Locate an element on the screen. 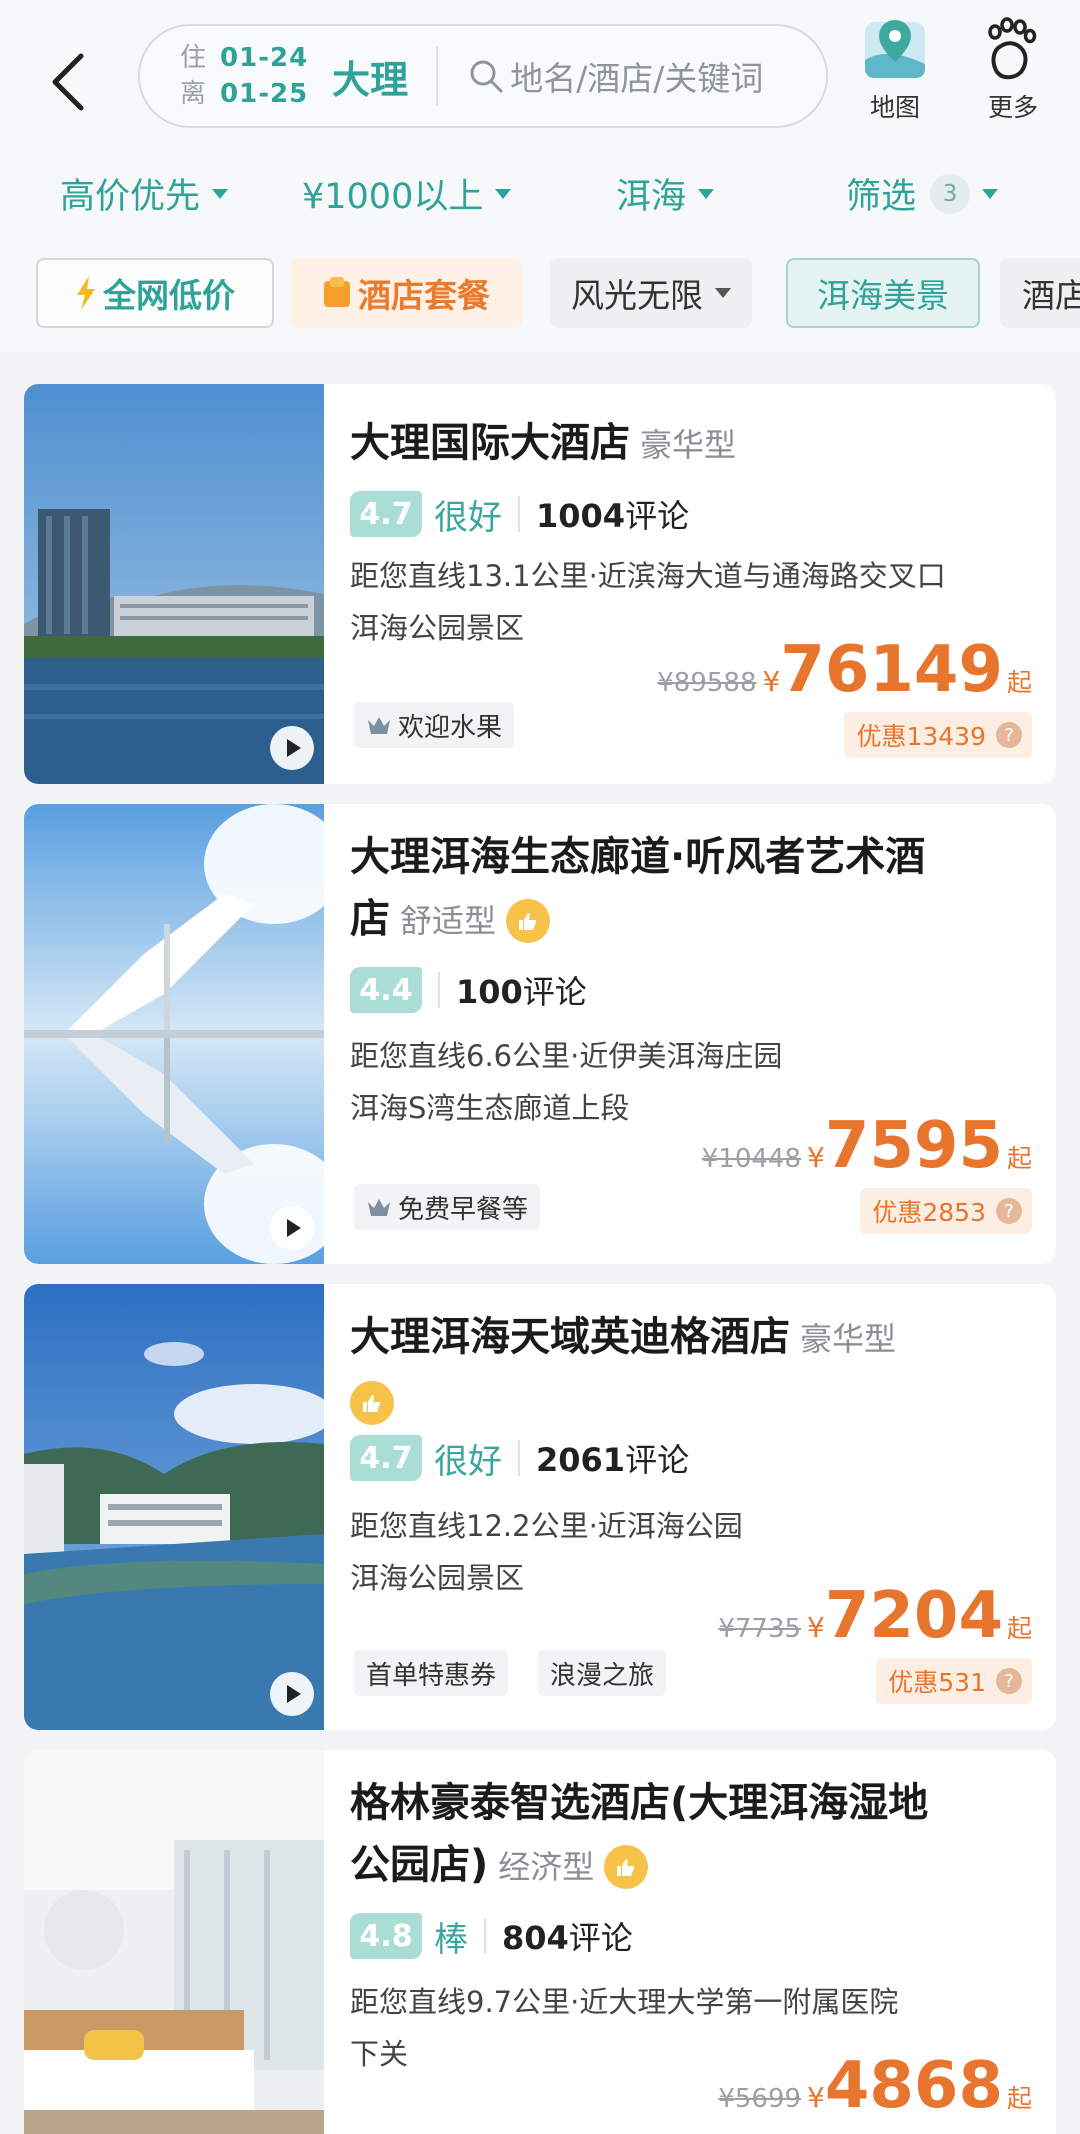 This screenshot has width=1080, height=2134. original-price: ¥7735 is located at coordinates (760, 1629).